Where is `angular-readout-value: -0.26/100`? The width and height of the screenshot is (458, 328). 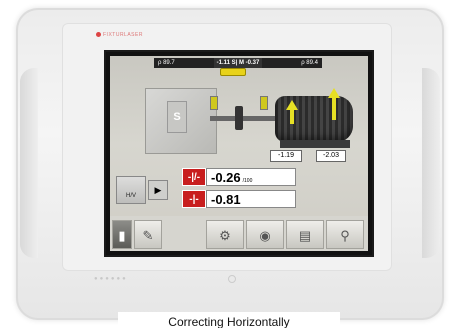
angular-readout-value: -0.26/100 is located at coordinates (251, 177).